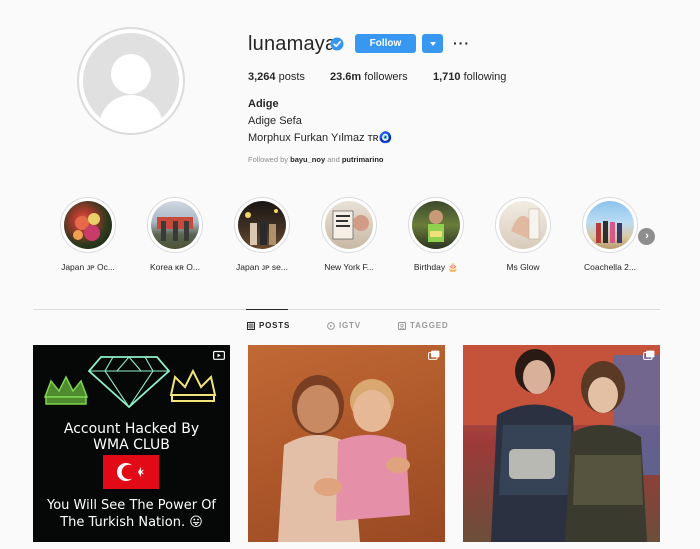 The width and height of the screenshot is (700, 549). I want to click on post-3-photo, so click(561, 443).